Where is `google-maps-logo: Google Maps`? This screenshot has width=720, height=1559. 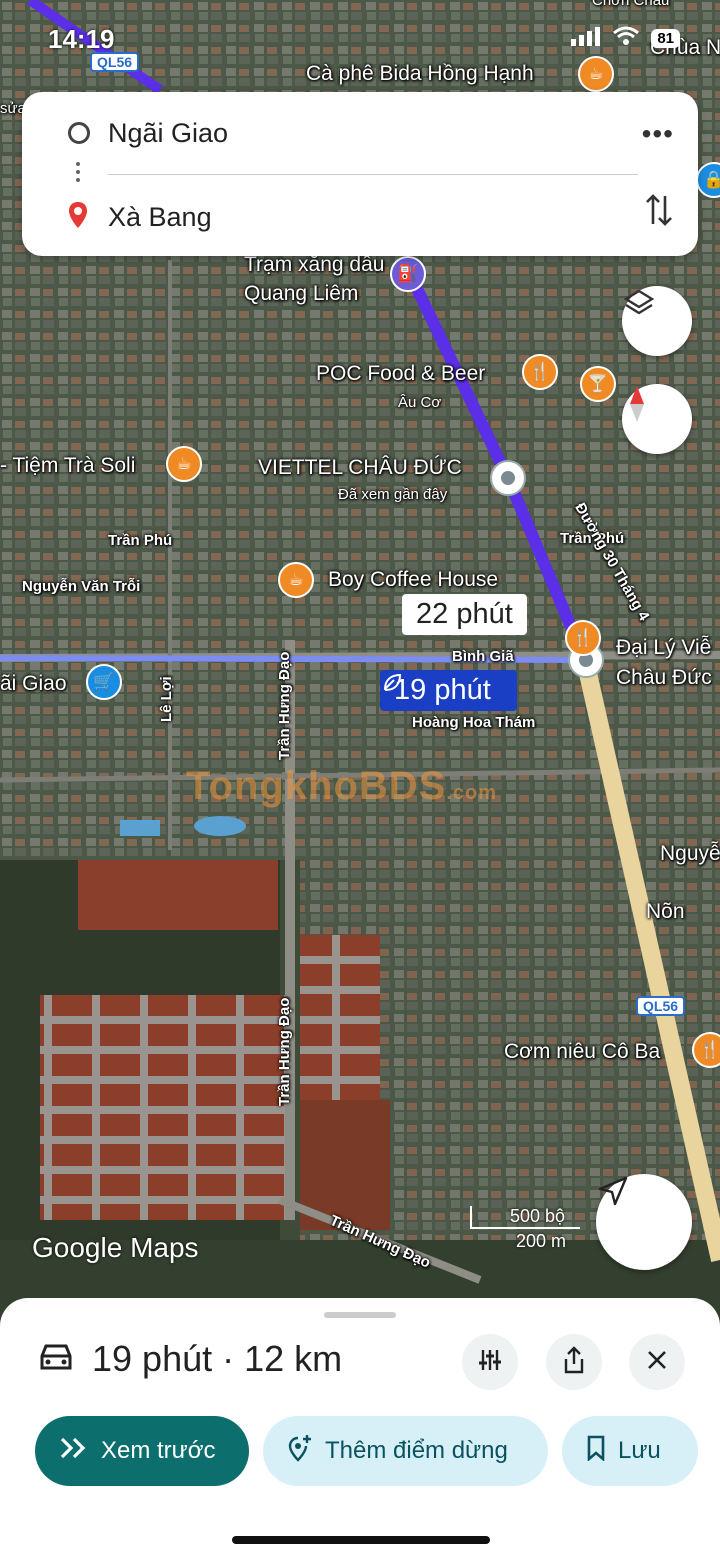 google-maps-logo: Google Maps is located at coordinates (115, 1247).